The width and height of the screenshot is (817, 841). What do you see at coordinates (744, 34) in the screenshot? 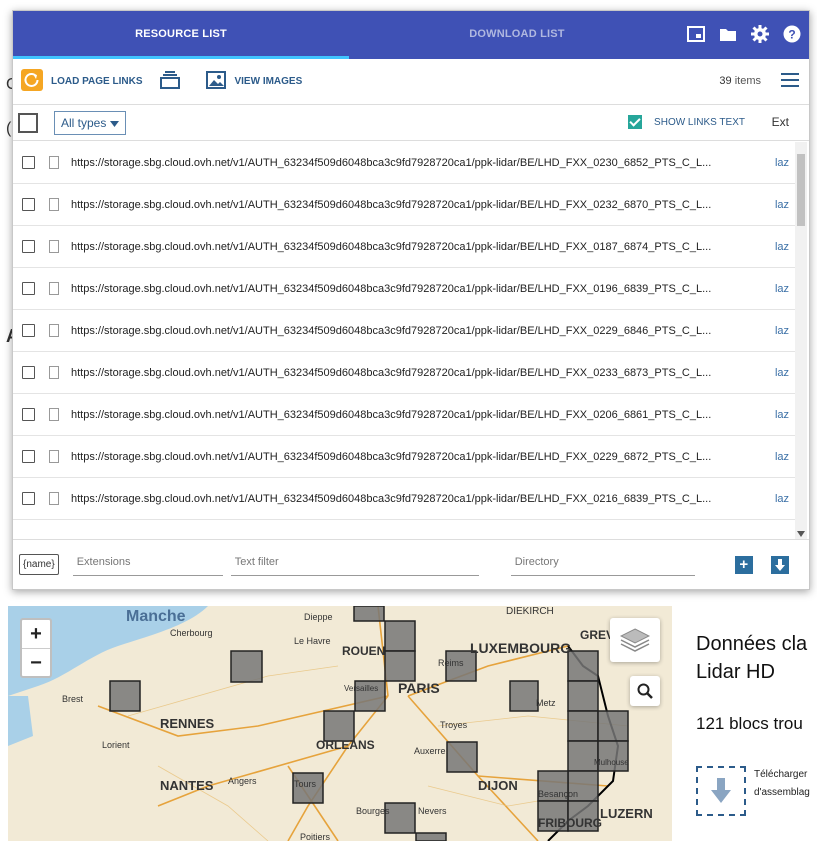
I see `tab-icons: ?` at bounding box center [744, 34].